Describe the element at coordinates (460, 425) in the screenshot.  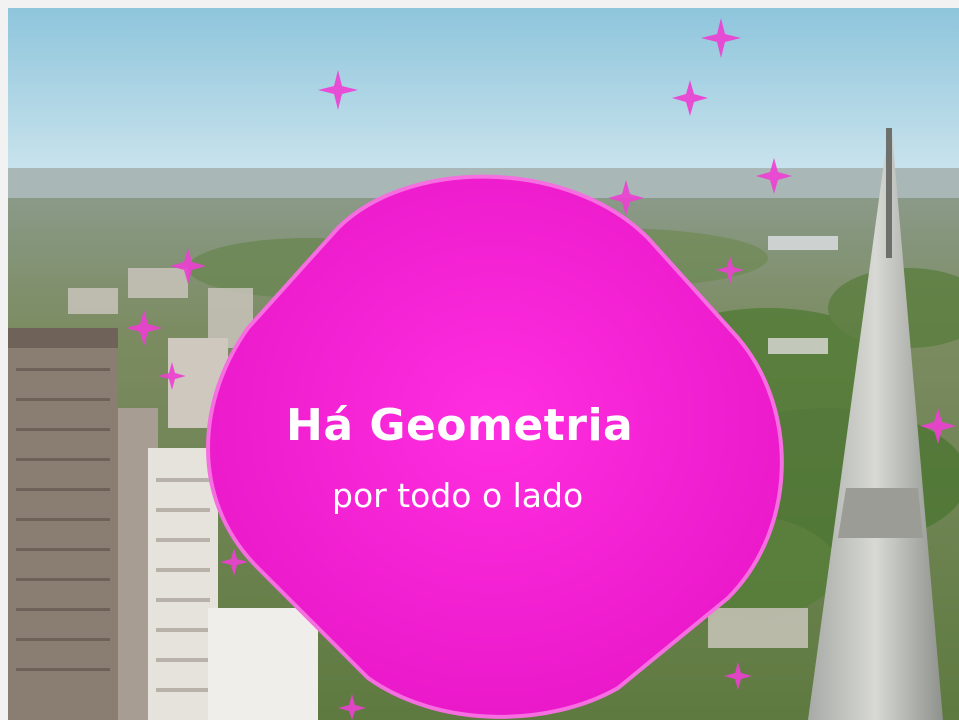
I see `title-text: Há Geometria` at that location.